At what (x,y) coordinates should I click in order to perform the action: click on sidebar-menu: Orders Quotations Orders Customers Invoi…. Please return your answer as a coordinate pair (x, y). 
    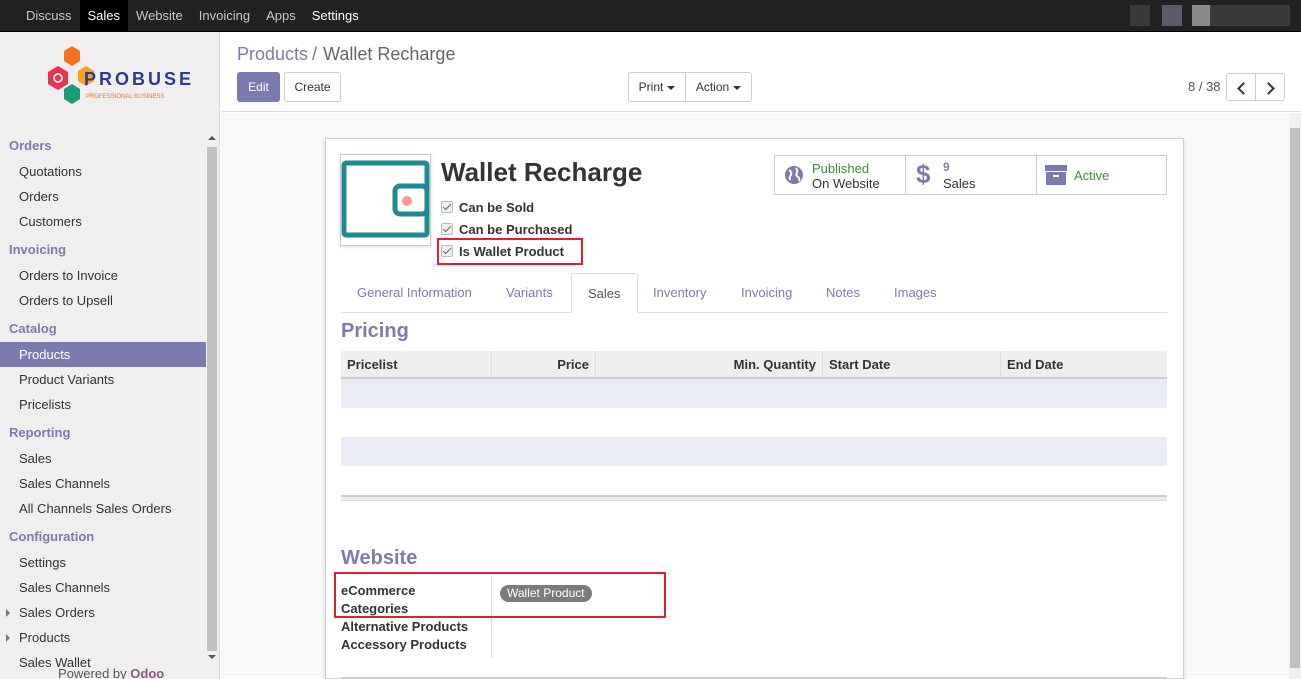
    Looking at the image, I should click on (103, 400).